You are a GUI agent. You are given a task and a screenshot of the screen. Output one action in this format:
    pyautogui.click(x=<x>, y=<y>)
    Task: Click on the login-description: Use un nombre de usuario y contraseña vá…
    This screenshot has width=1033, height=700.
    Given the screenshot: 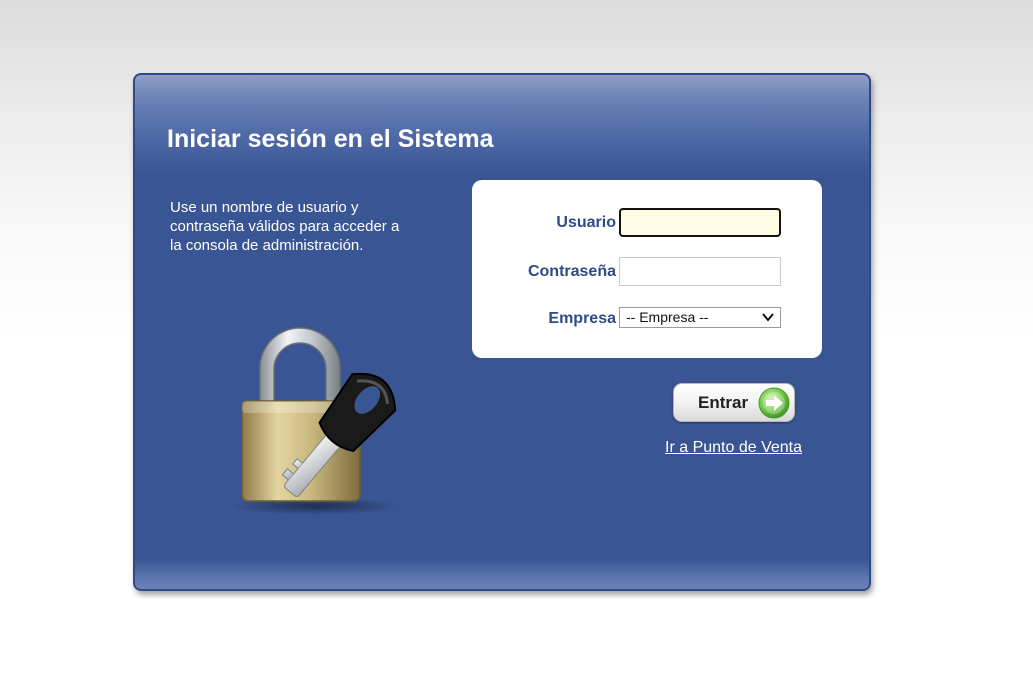 What is the action you would take?
    pyautogui.click(x=285, y=226)
    